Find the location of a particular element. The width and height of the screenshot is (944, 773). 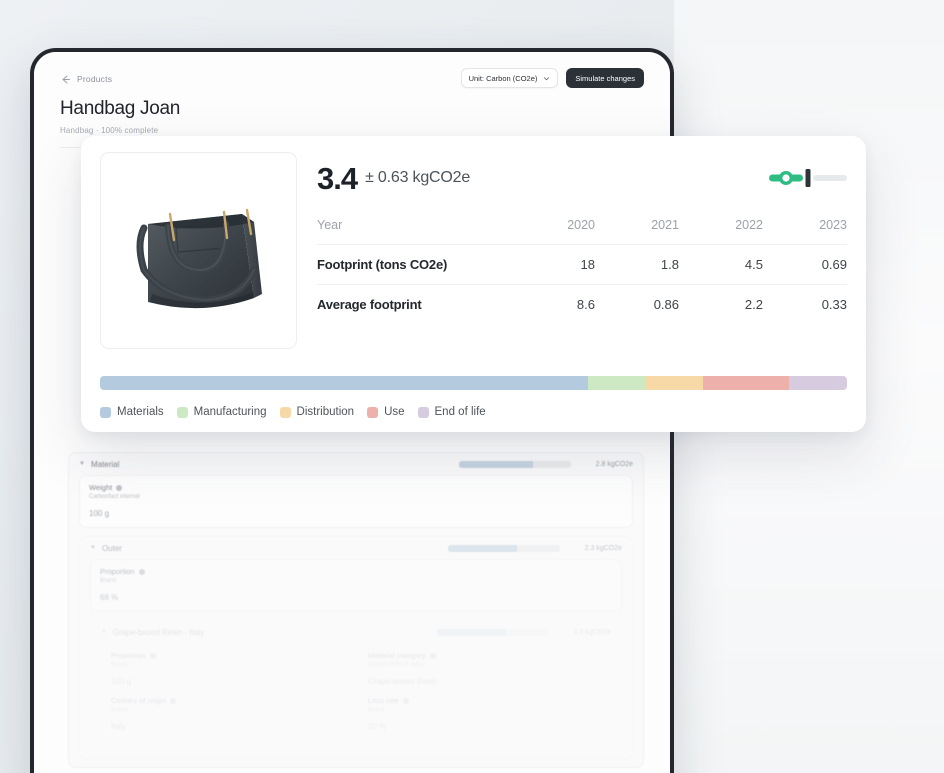

legend-label: Materials is located at coordinates (140, 412).